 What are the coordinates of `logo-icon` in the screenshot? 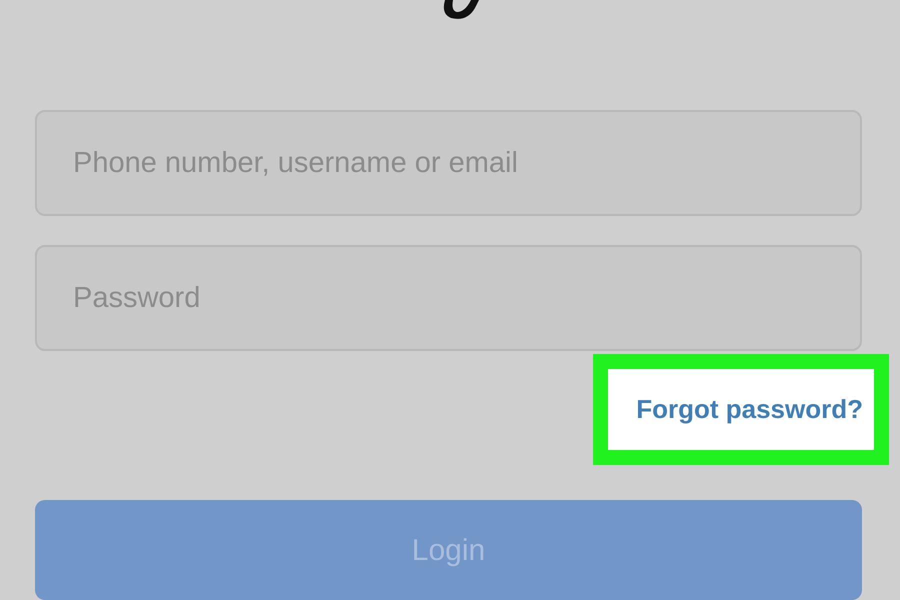 It's located at (460, 9).